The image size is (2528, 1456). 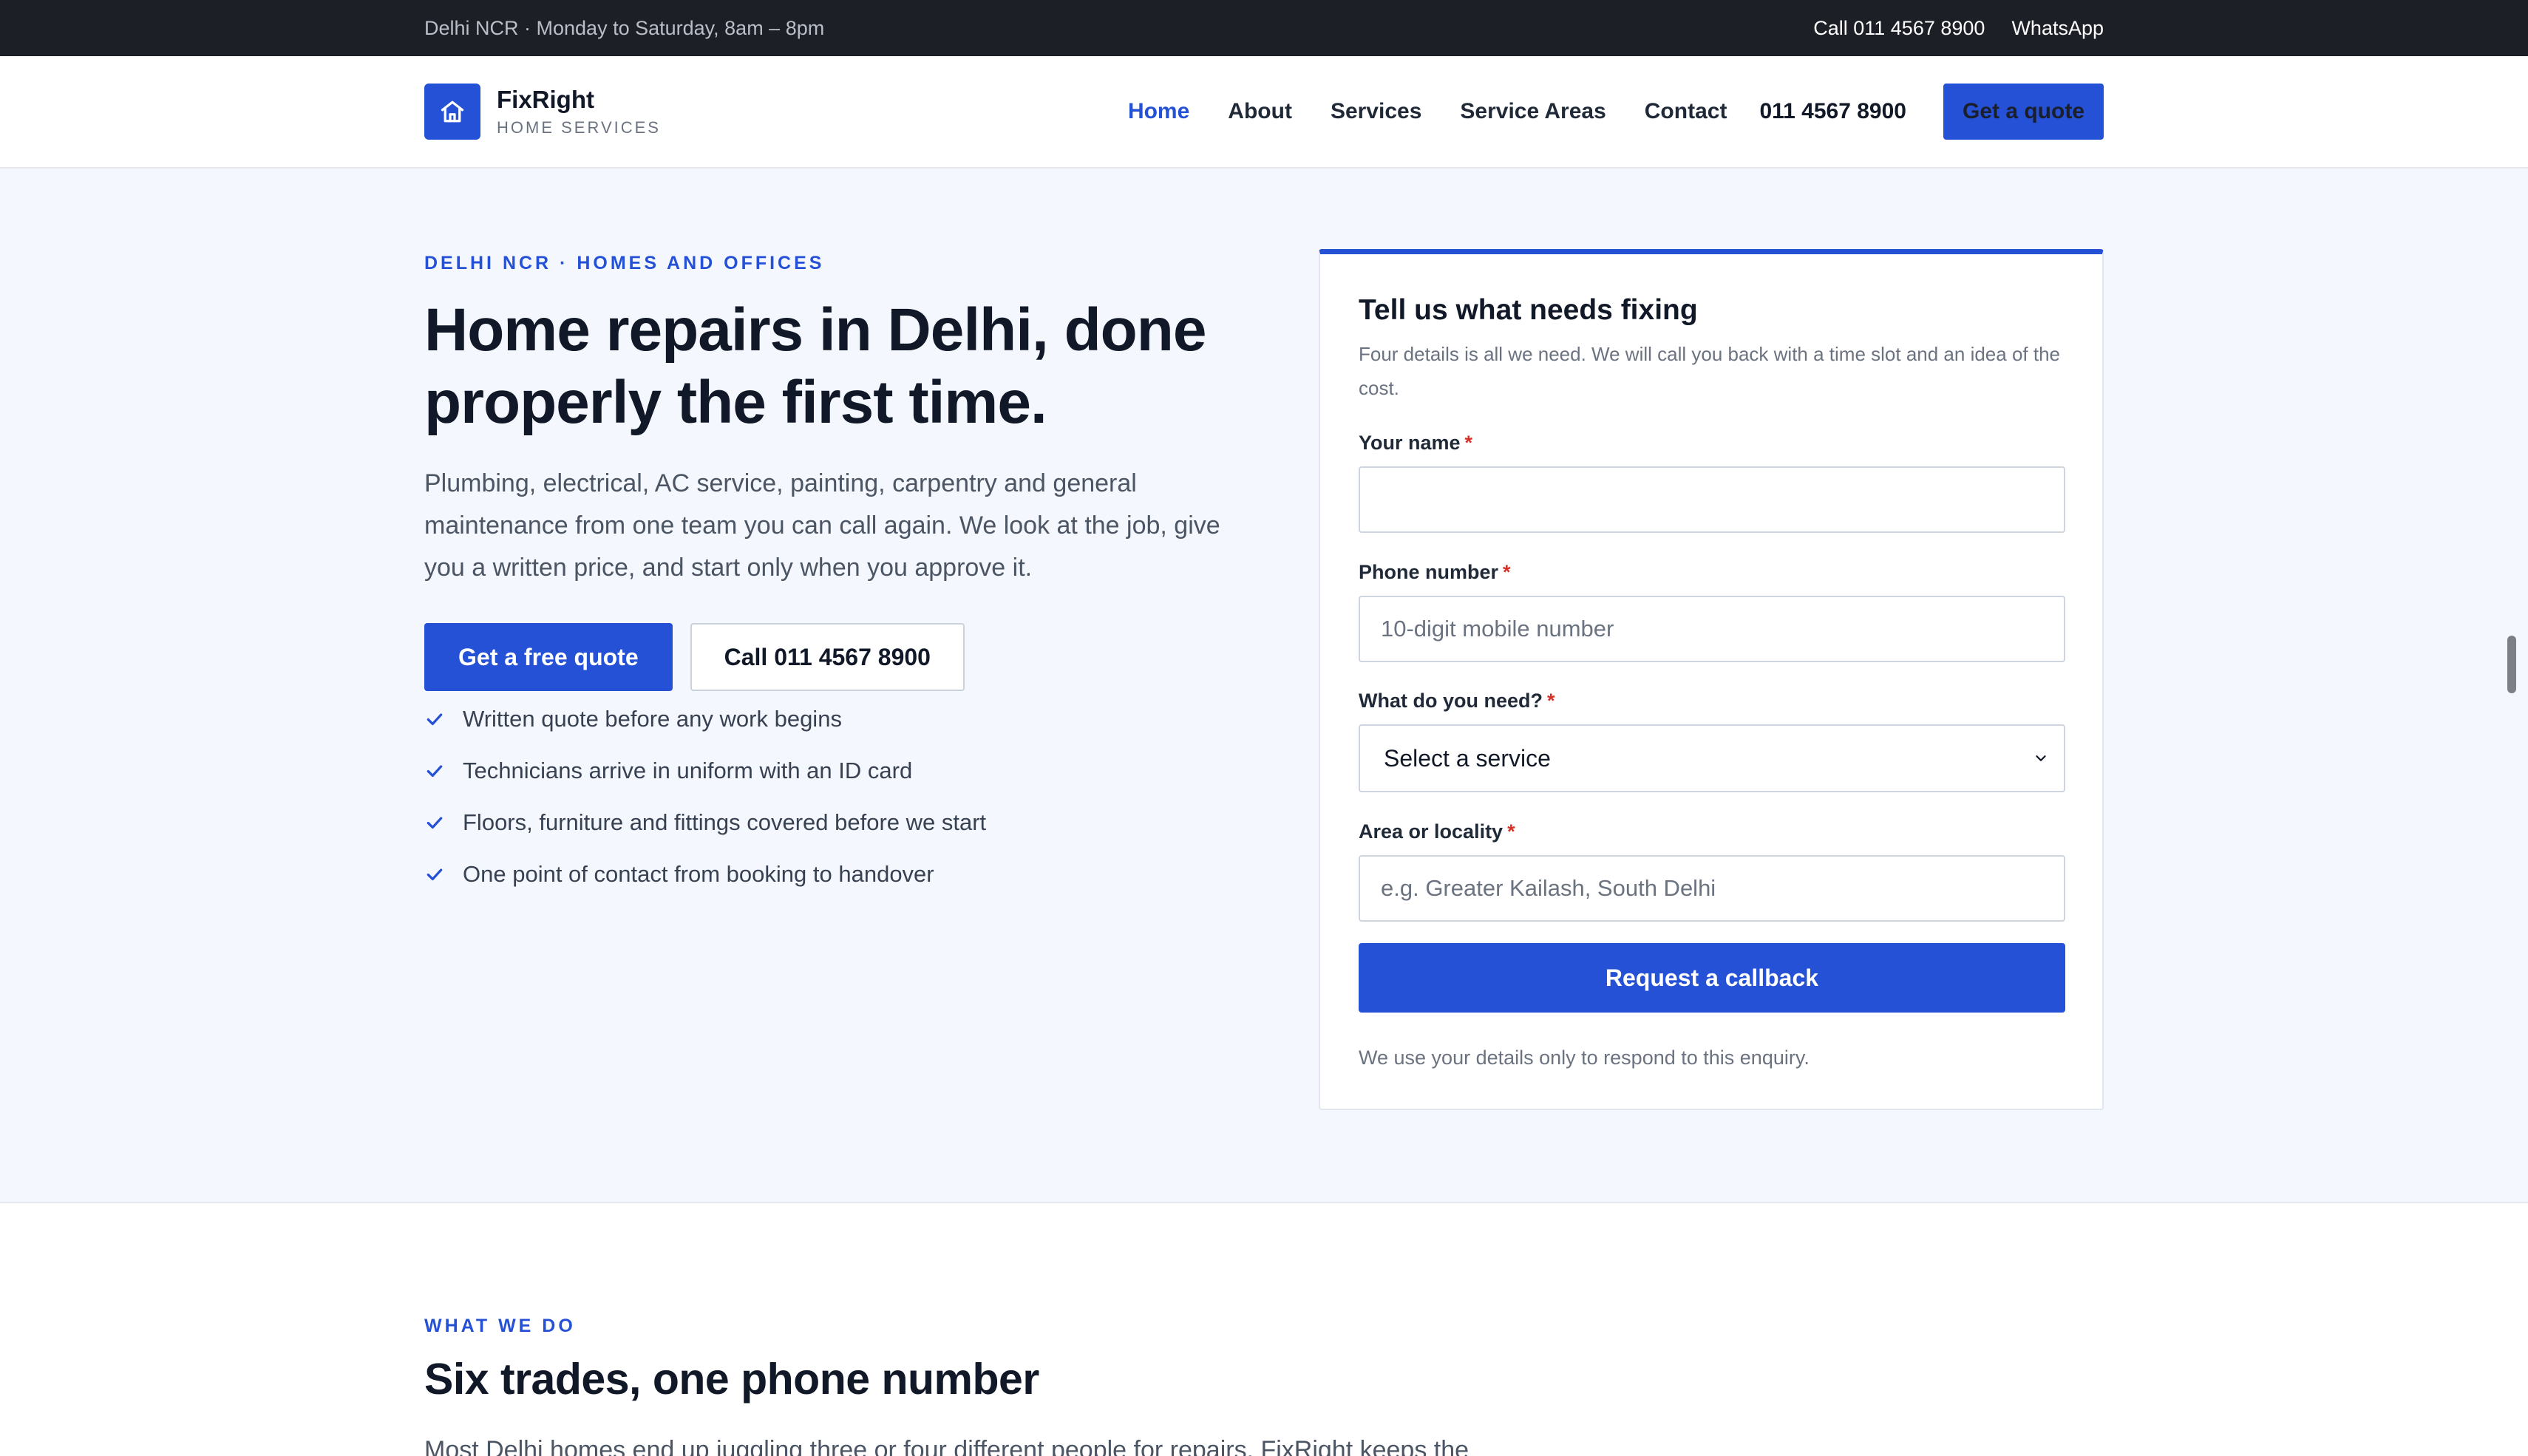 What do you see at coordinates (1833, 112) in the screenshot?
I see `header-phone-link: 011 4567 8900` at bounding box center [1833, 112].